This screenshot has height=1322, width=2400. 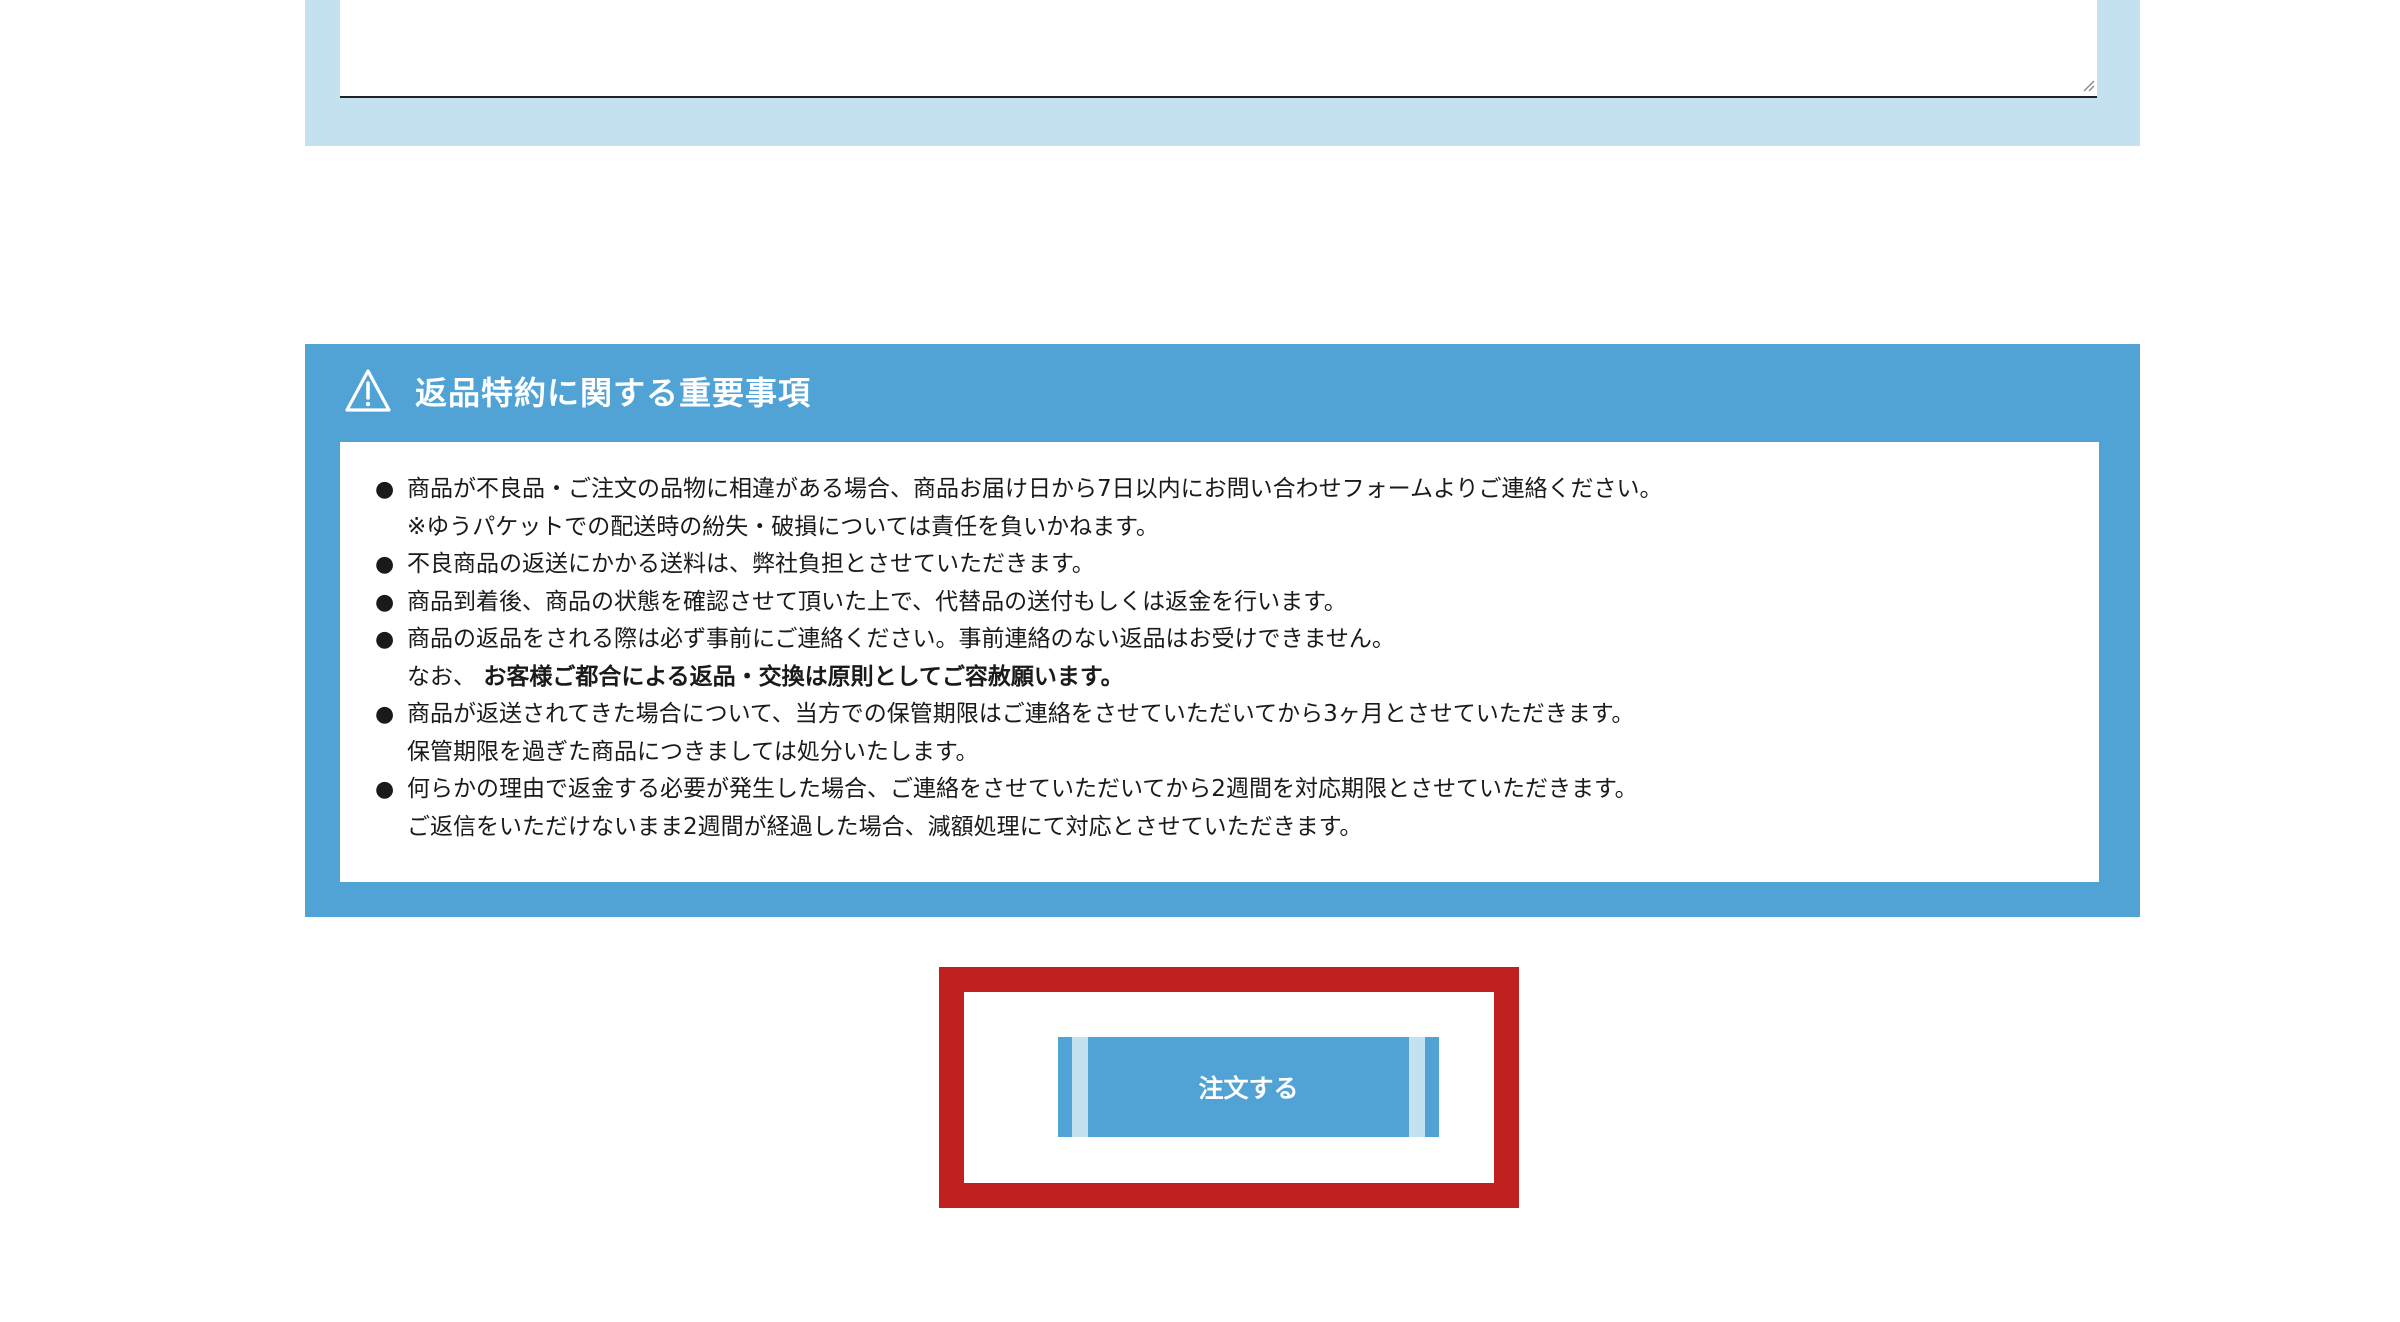 I want to click on comment-panel, so click(x=1222, y=73).